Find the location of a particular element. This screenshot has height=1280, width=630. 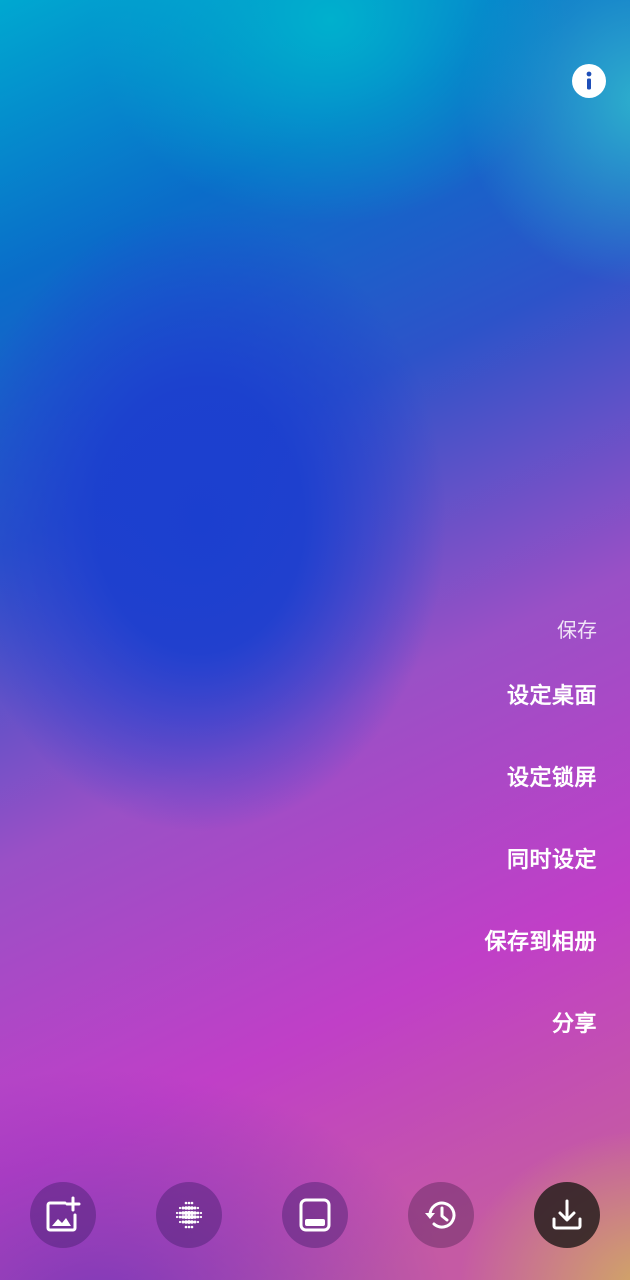

bottom-toolbar is located at coordinates (315, 1215).